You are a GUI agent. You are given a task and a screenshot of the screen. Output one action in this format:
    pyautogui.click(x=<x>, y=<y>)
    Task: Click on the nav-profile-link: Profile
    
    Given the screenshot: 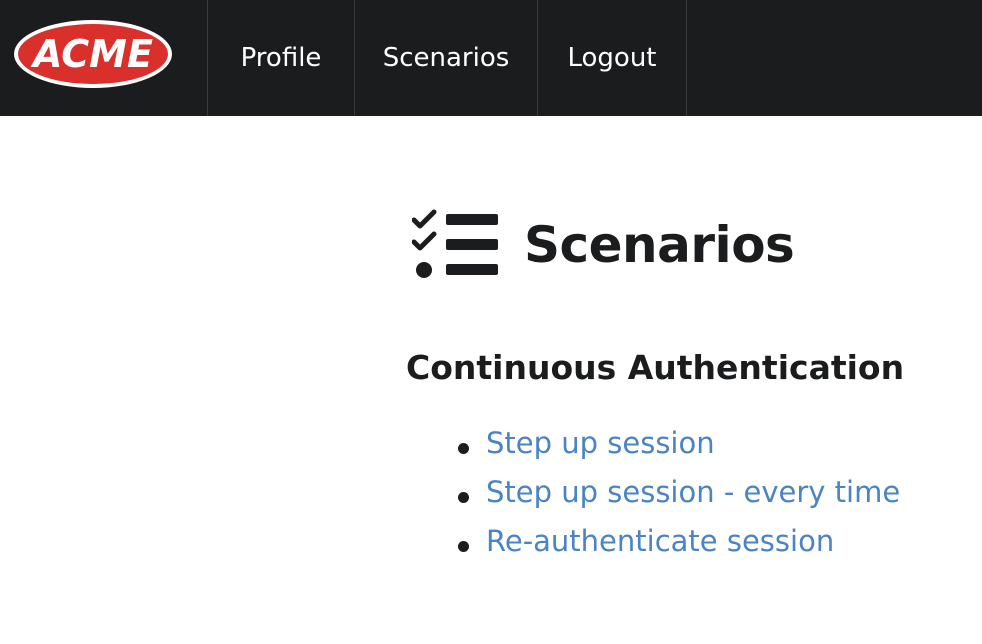 What is the action you would take?
    pyautogui.click(x=281, y=58)
    